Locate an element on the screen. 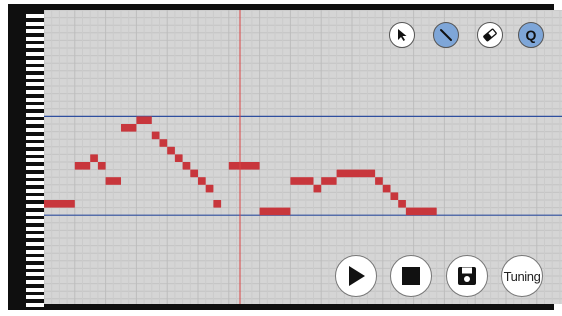 The height and width of the screenshot is (316, 562). draw-tool-button is located at coordinates (446, 35).